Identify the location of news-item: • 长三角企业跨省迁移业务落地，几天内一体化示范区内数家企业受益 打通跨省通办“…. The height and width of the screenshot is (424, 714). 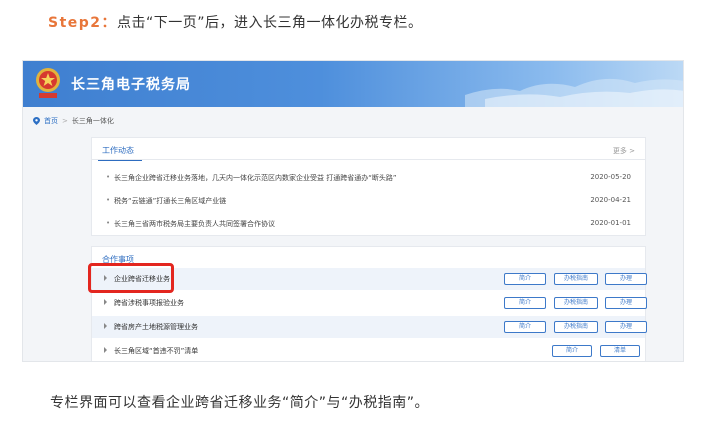
(368, 179).